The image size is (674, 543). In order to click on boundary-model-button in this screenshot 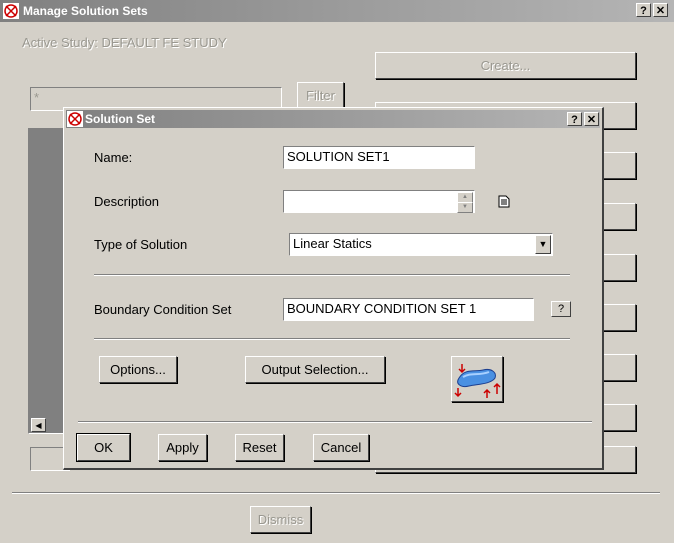, I will do `click(477, 379)`.